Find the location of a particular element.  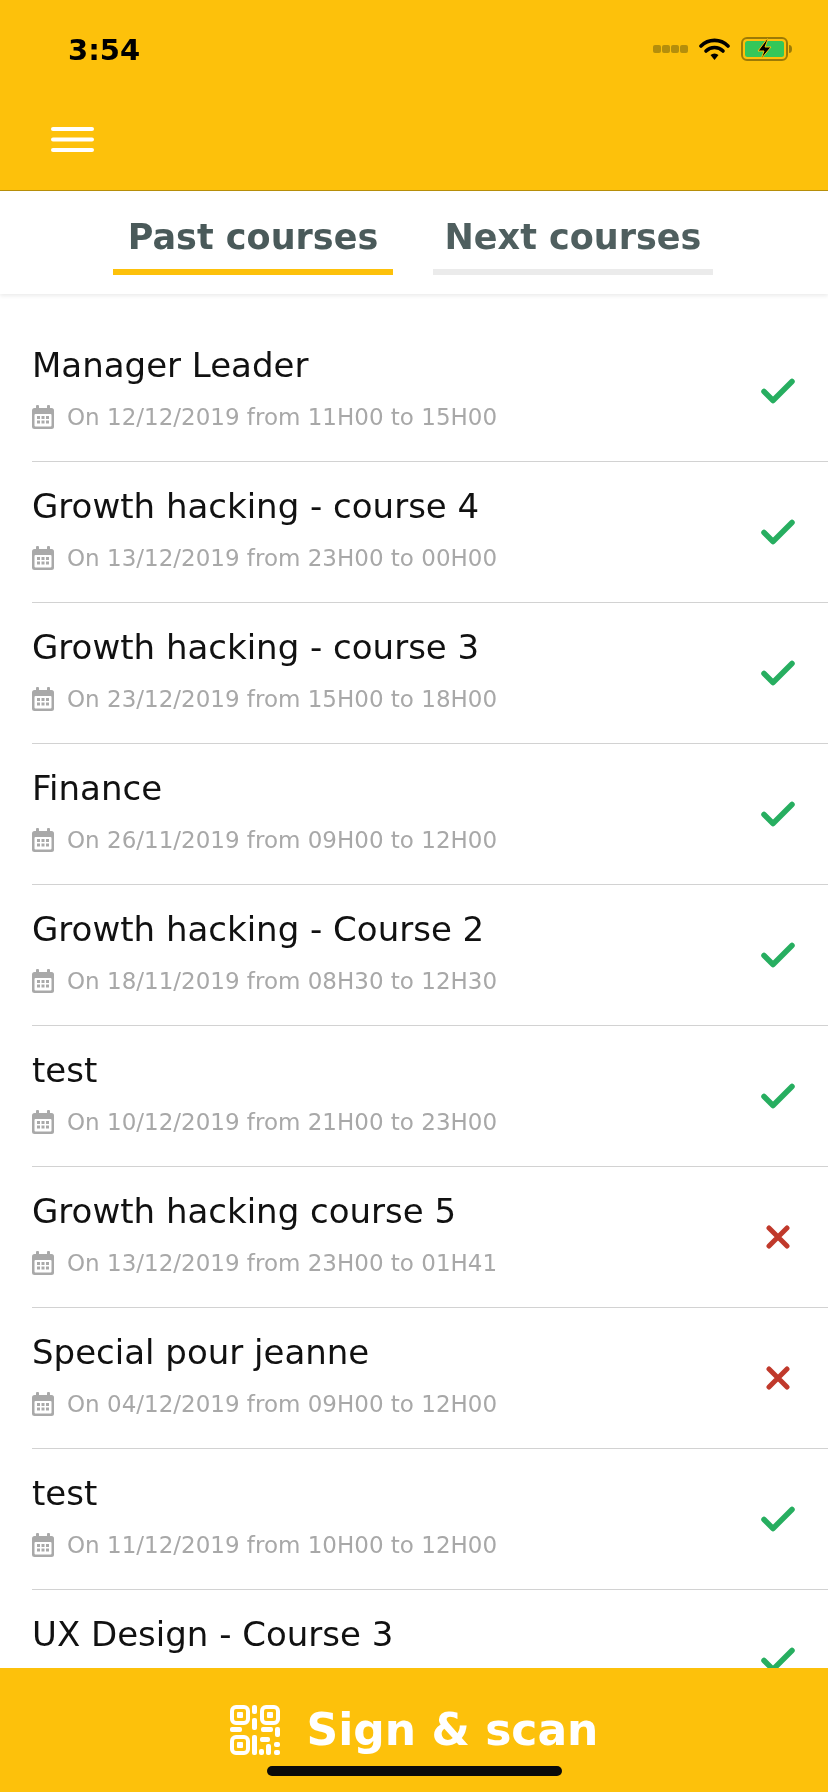

course-title: Growth hacking course 5 is located at coordinates (245, 1211).